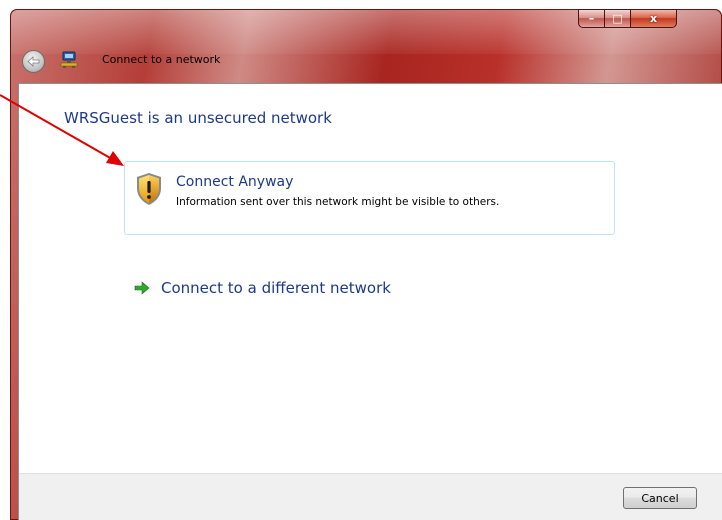 Image resolution: width=722 pixels, height=520 pixels. What do you see at coordinates (69, 59) in the screenshot?
I see `network-icon` at bounding box center [69, 59].